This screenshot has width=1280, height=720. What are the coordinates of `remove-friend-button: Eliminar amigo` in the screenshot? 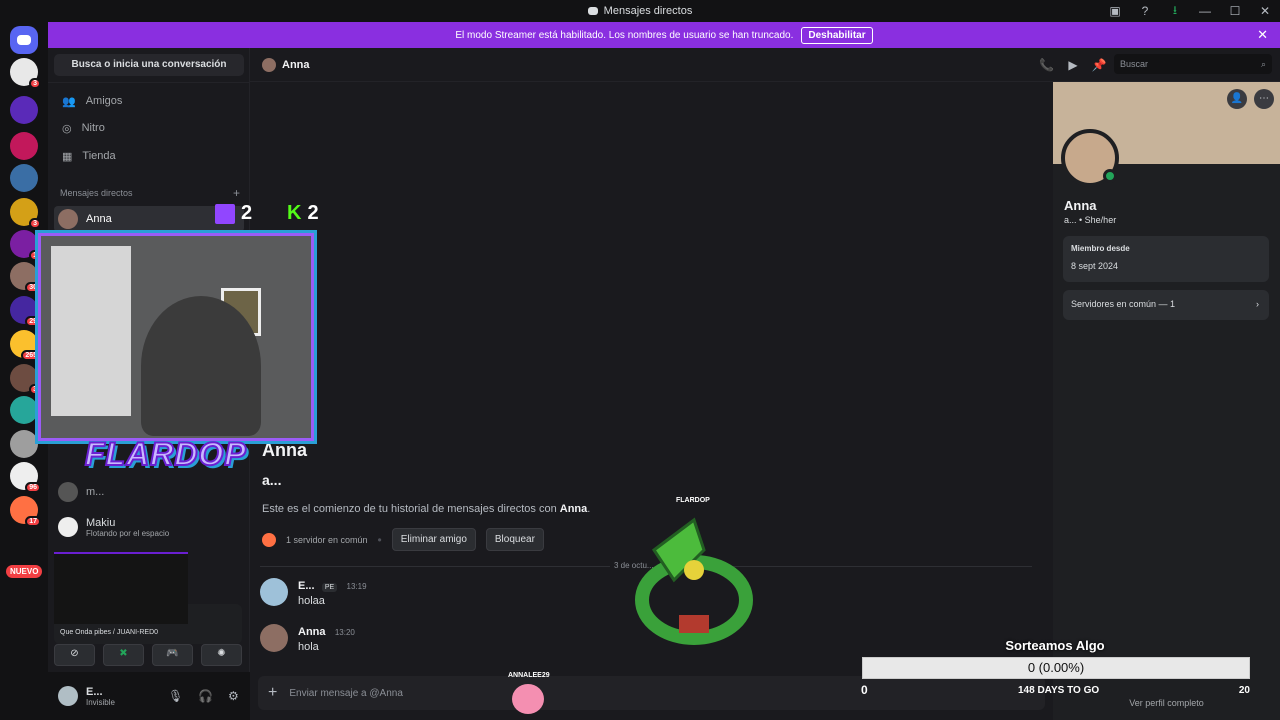 It's located at (433, 539).